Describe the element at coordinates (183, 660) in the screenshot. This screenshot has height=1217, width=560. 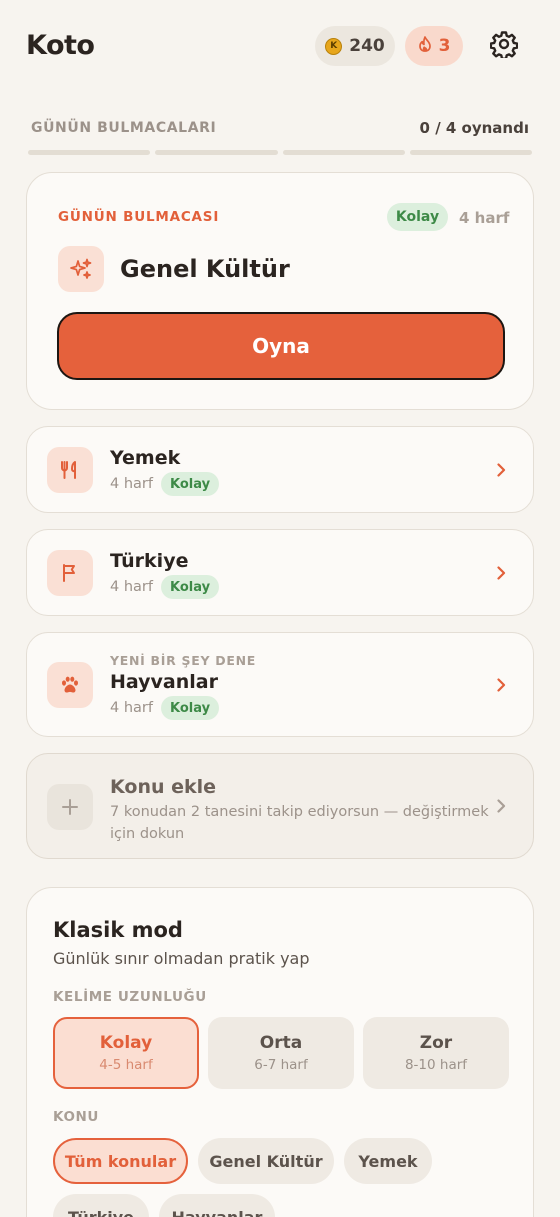
I see `topic-kicker: YENİ BİR ŞEY DENE` at that location.